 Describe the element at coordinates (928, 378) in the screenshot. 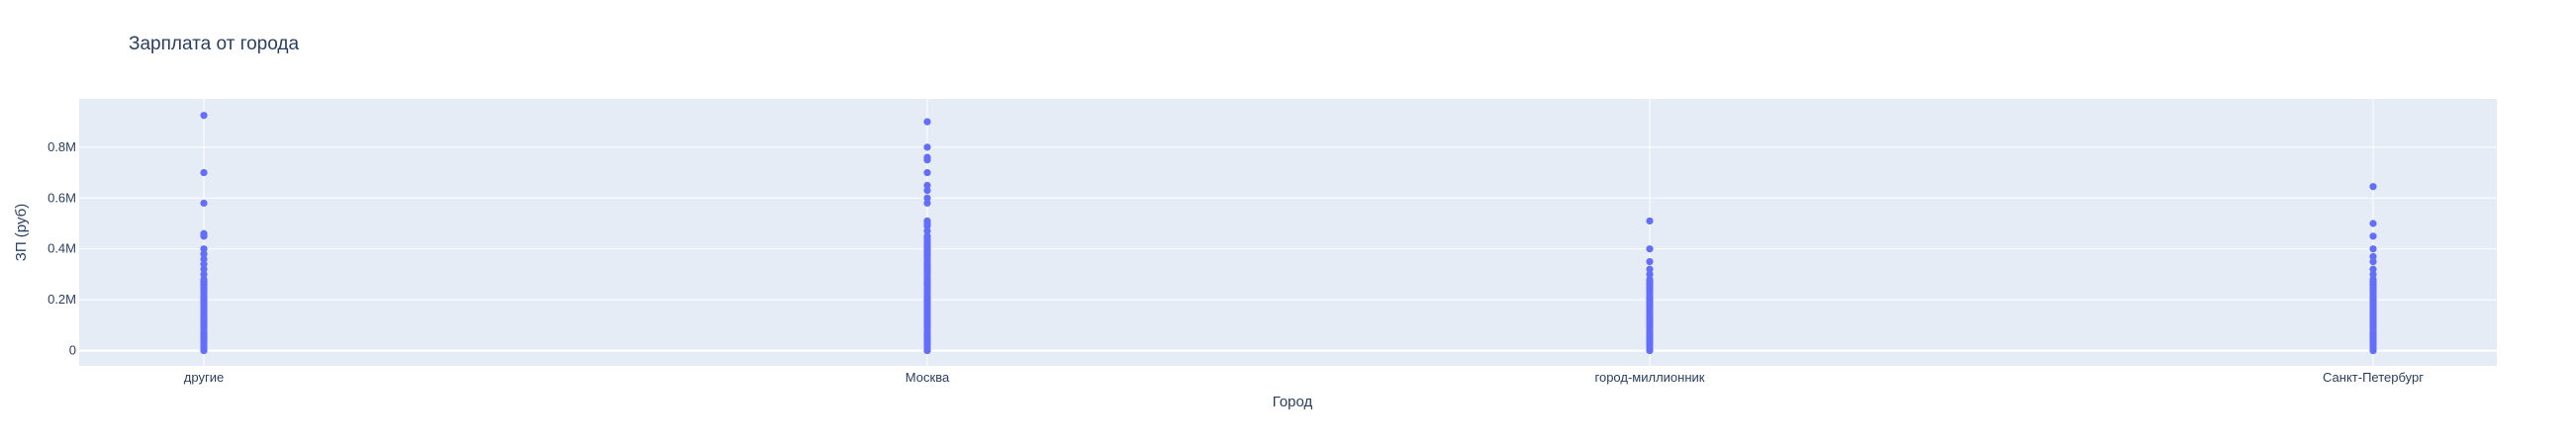

I see `x-tick-label: Москва` at that location.